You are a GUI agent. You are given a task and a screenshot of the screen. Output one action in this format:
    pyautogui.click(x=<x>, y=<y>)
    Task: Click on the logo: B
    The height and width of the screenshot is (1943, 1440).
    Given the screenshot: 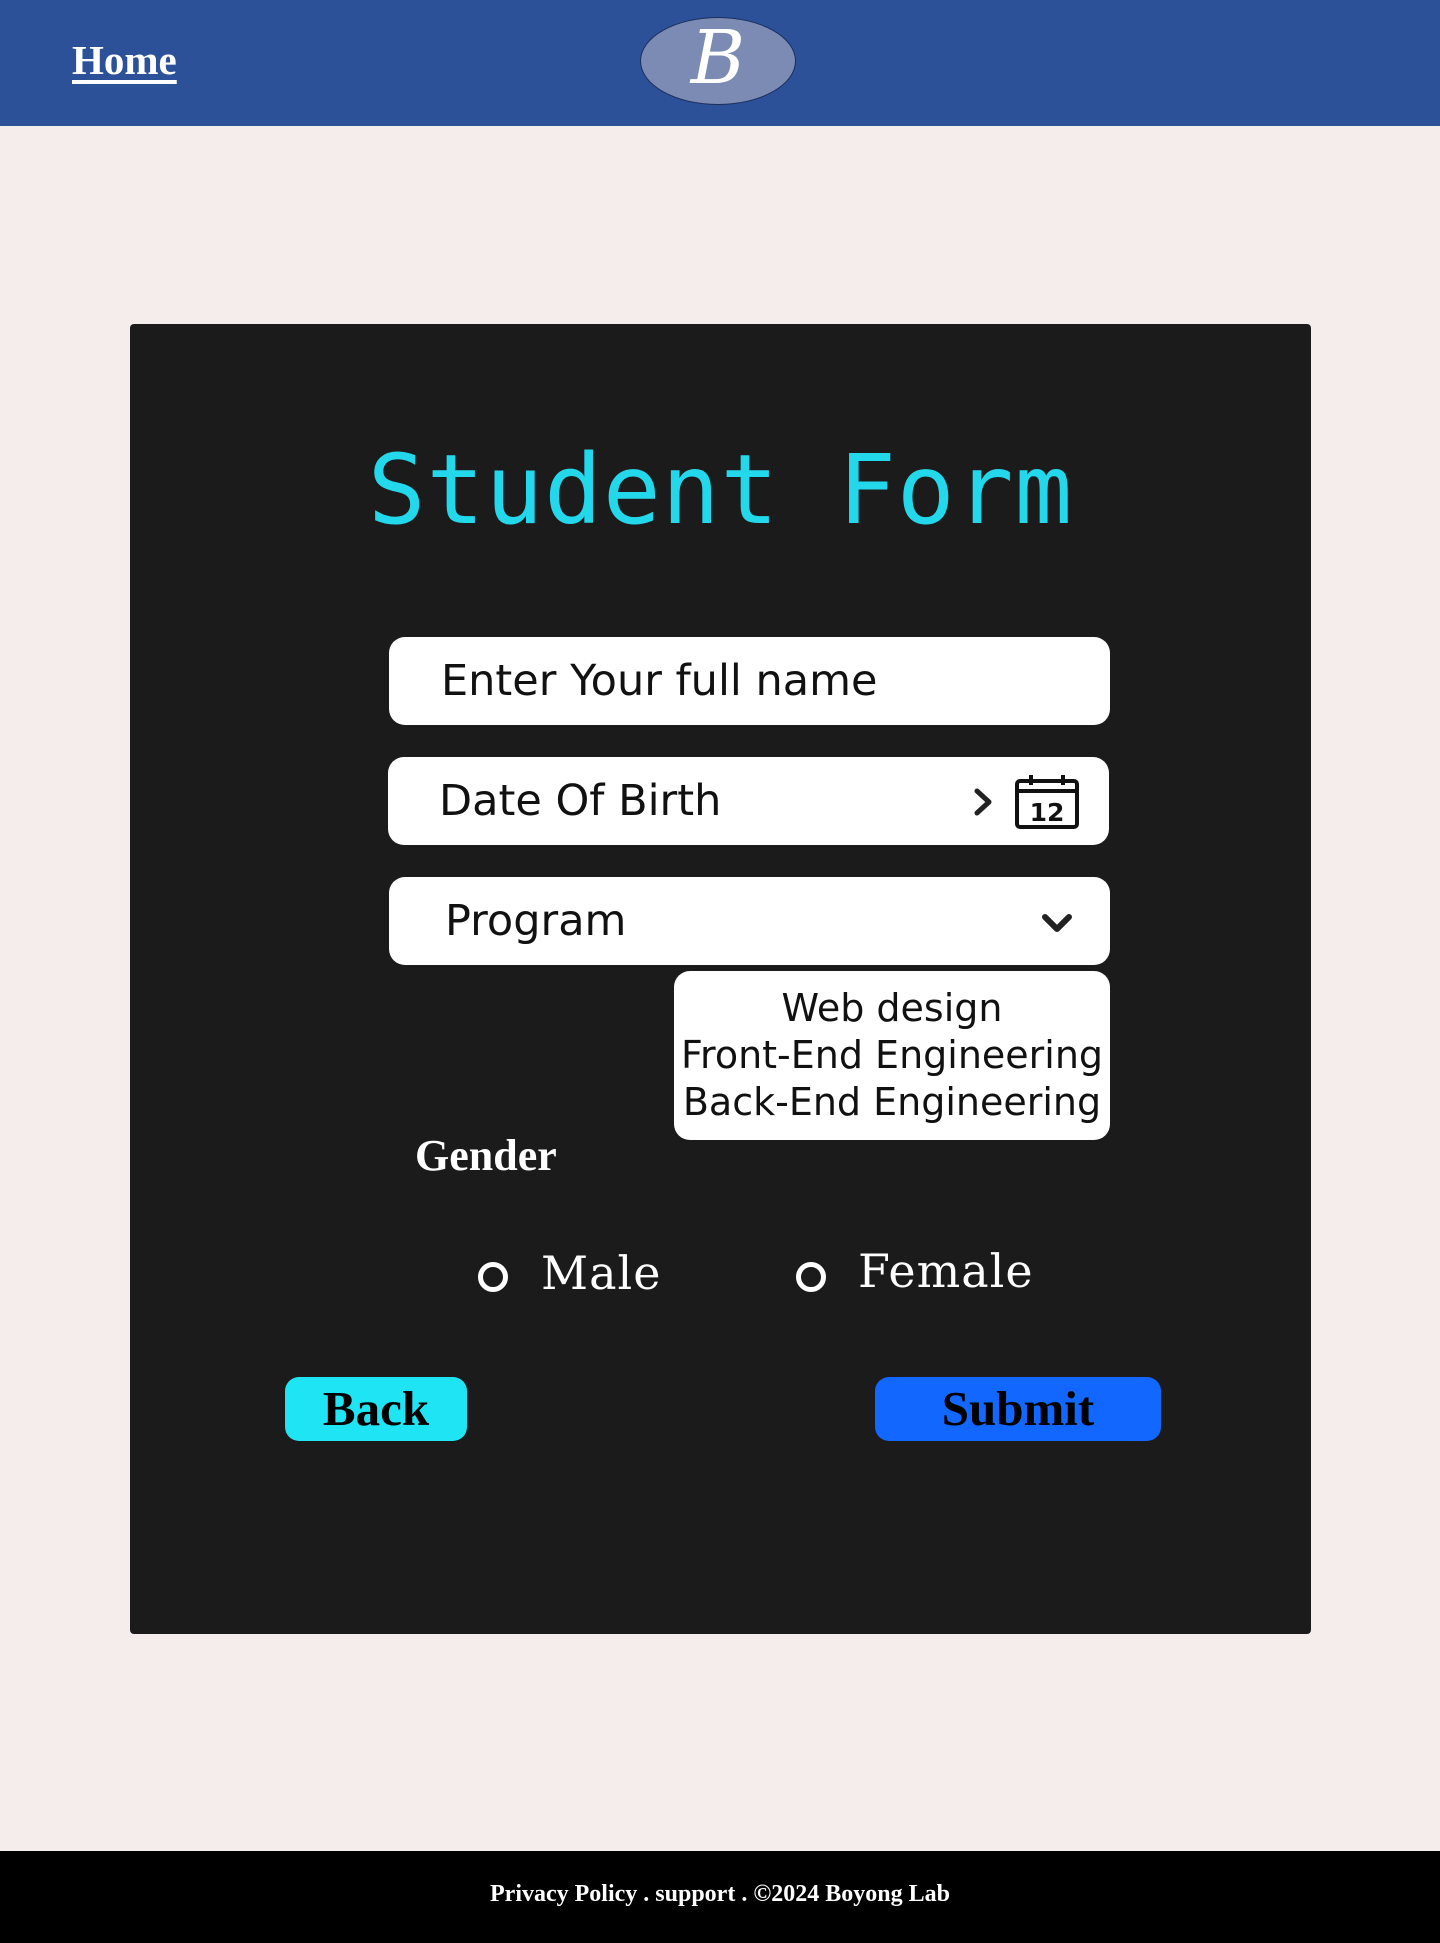 What is the action you would take?
    pyautogui.click(x=718, y=60)
    